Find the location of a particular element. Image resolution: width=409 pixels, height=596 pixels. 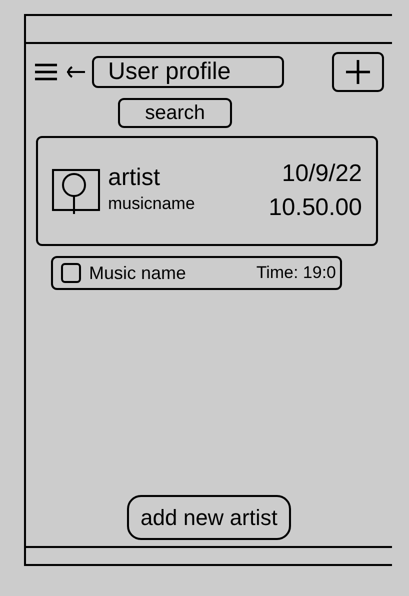

page-title: User profile is located at coordinates (188, 72).